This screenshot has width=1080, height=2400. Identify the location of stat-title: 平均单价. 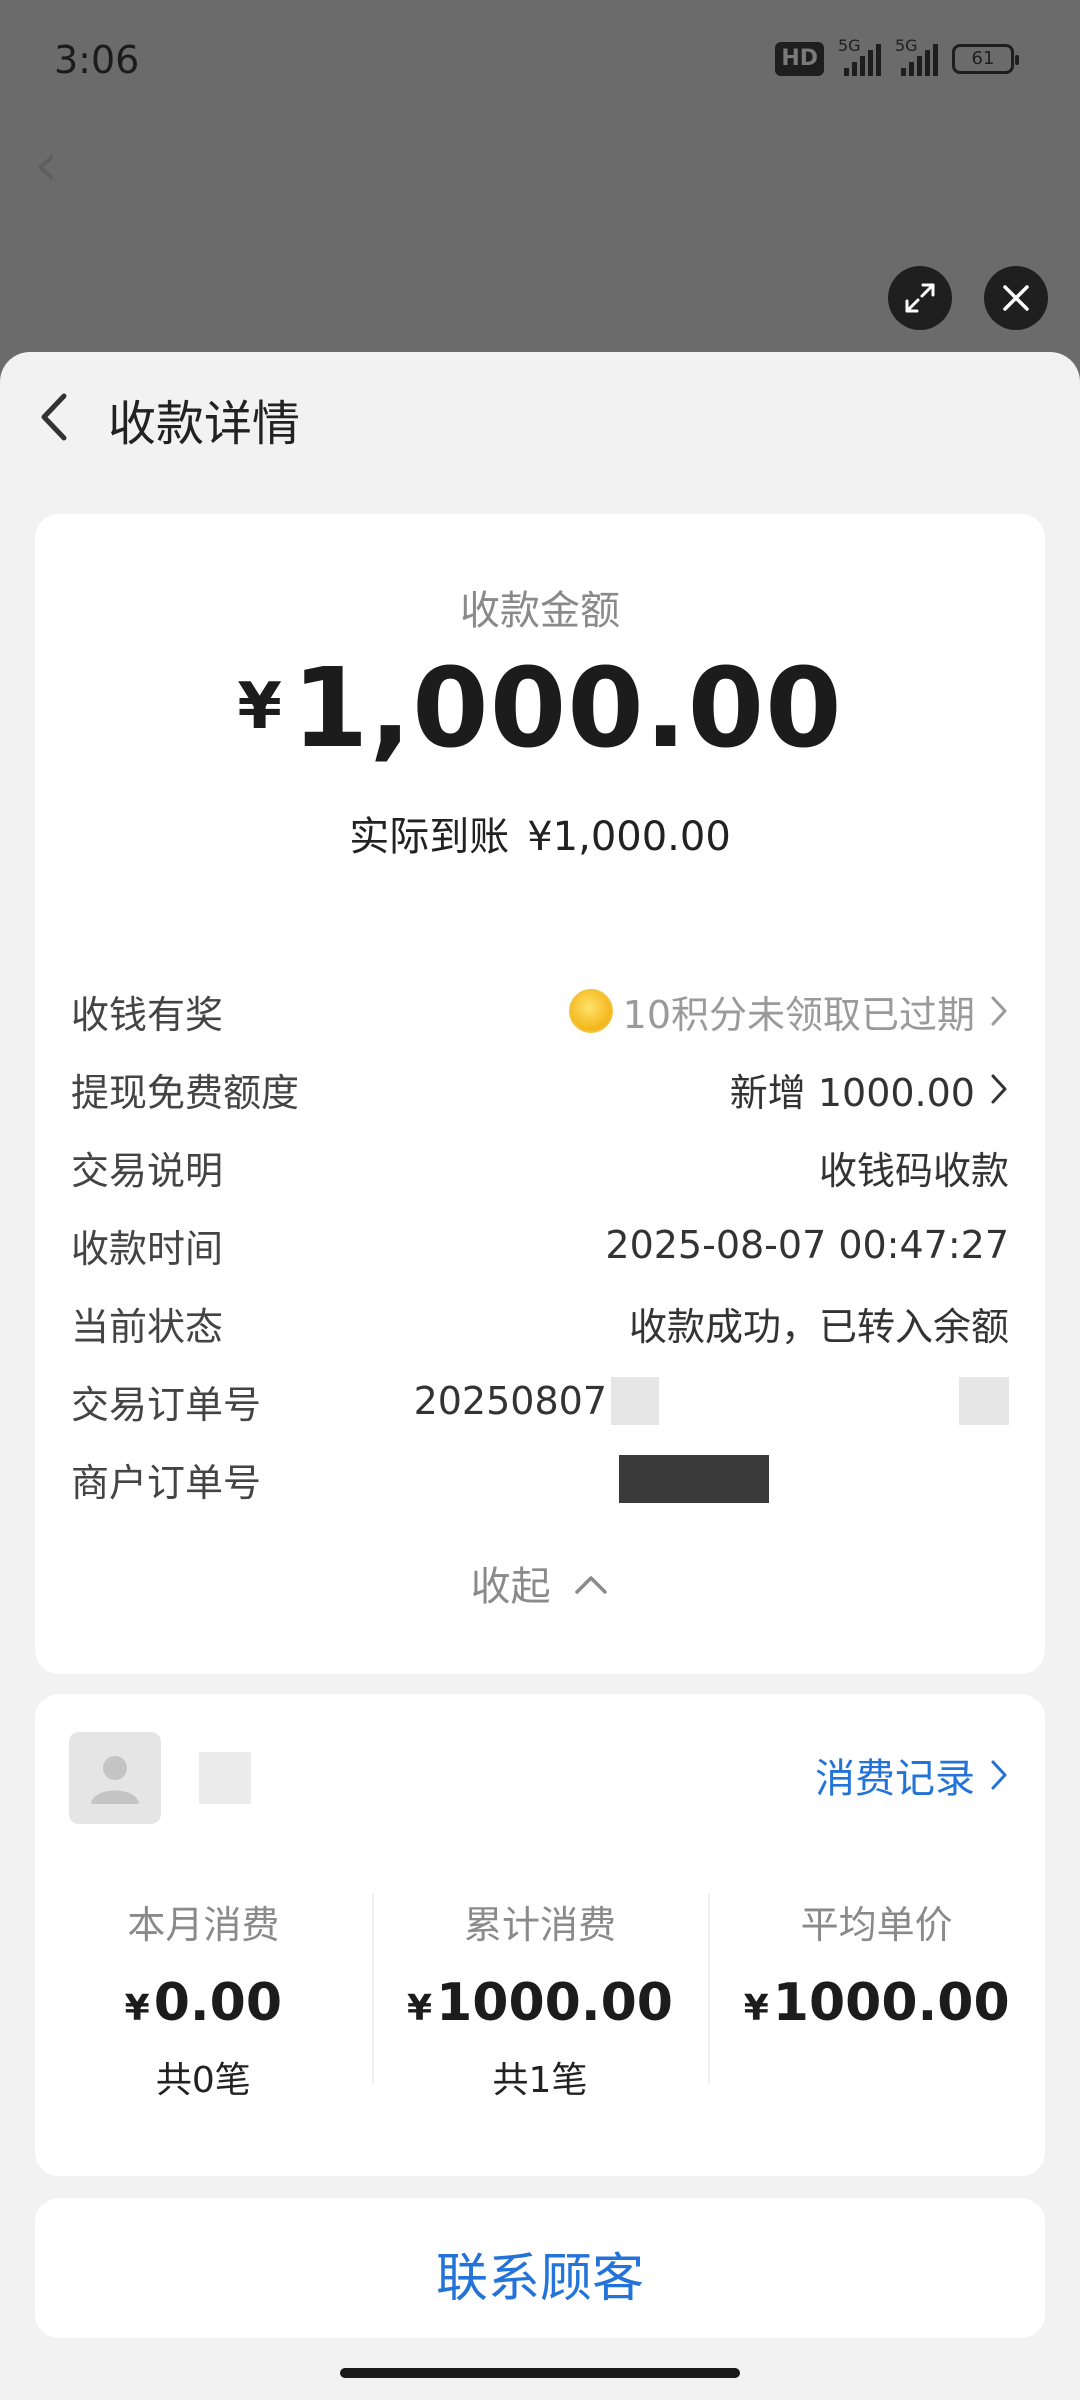
(876, 1925).